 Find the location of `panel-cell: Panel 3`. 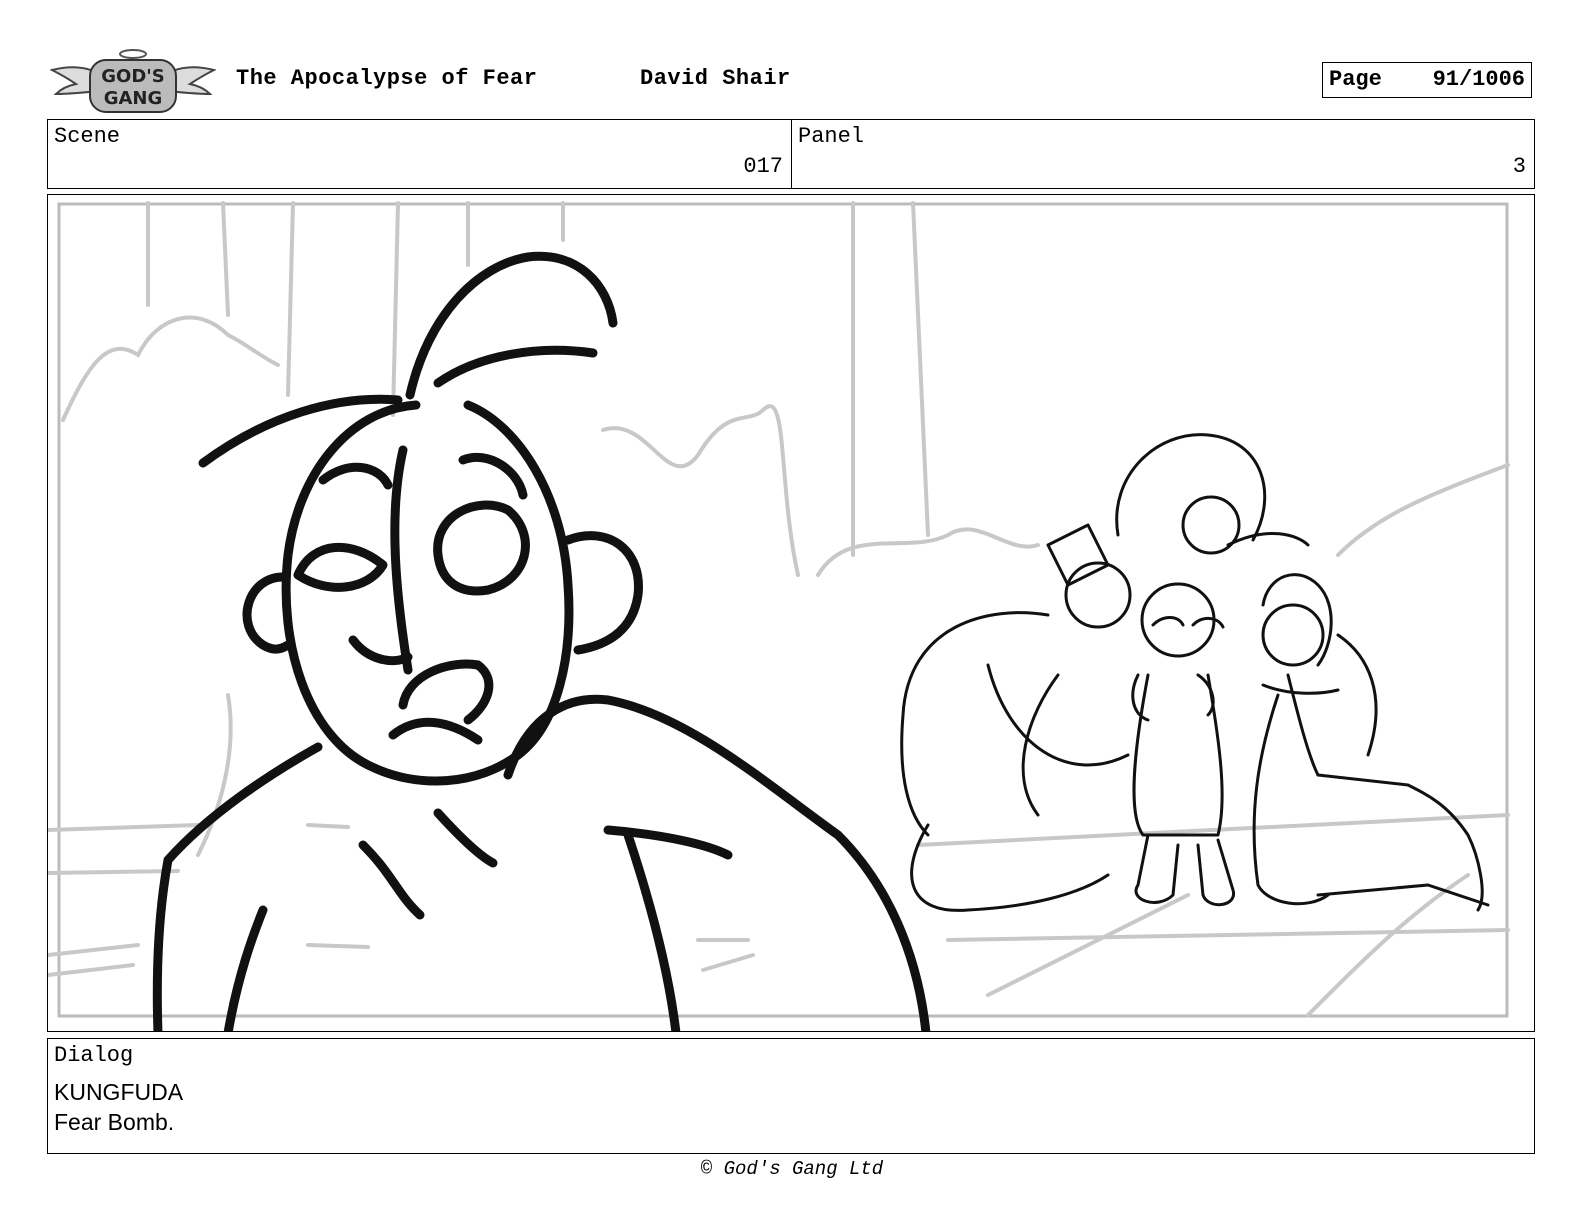

panel-cell: Panel 3 is located at coordinates (1163, 154).